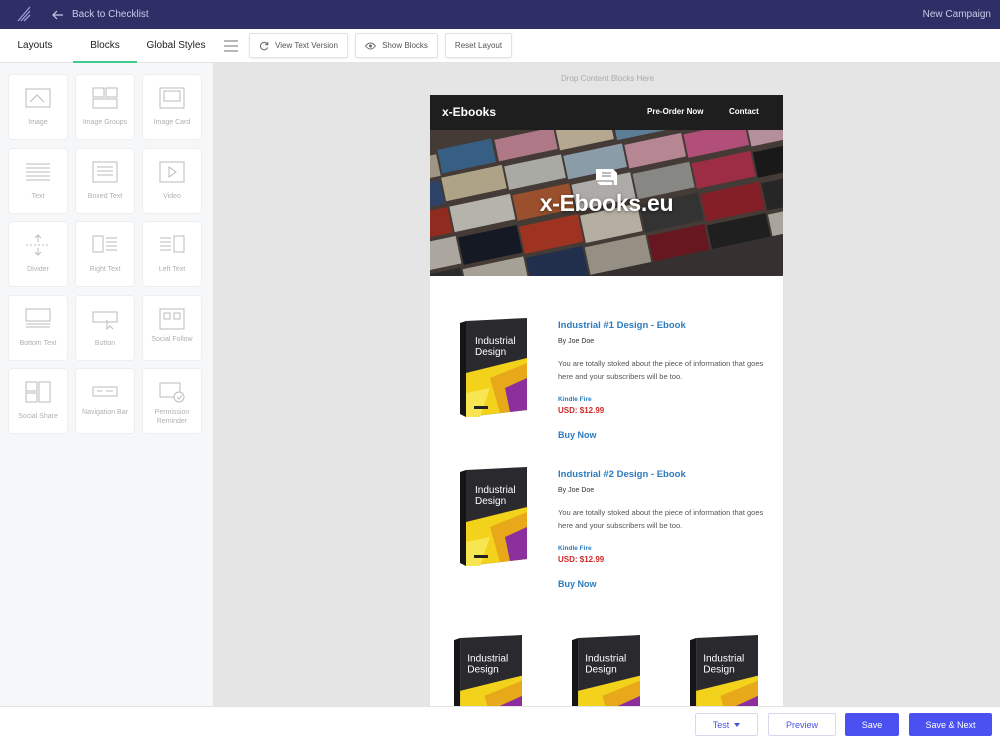 This screenshot has height=740, width=1000. What do you see at coordinates (172, 318) in the screenshot?
I see `social-follow-icon` at bounding box center [172, 318].